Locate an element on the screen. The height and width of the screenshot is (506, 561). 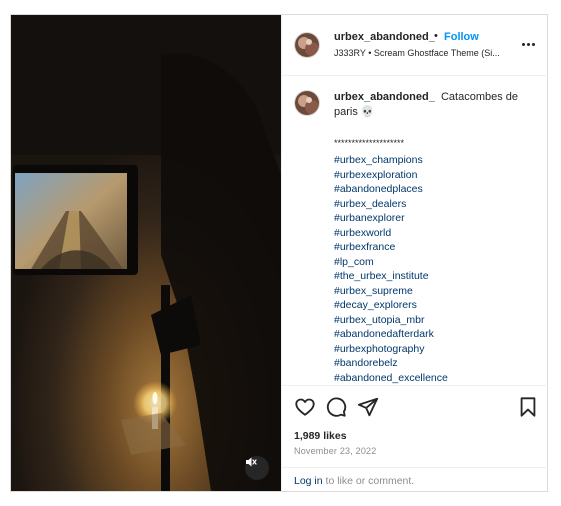
caption-avatar is located at coordinates (307, 103).